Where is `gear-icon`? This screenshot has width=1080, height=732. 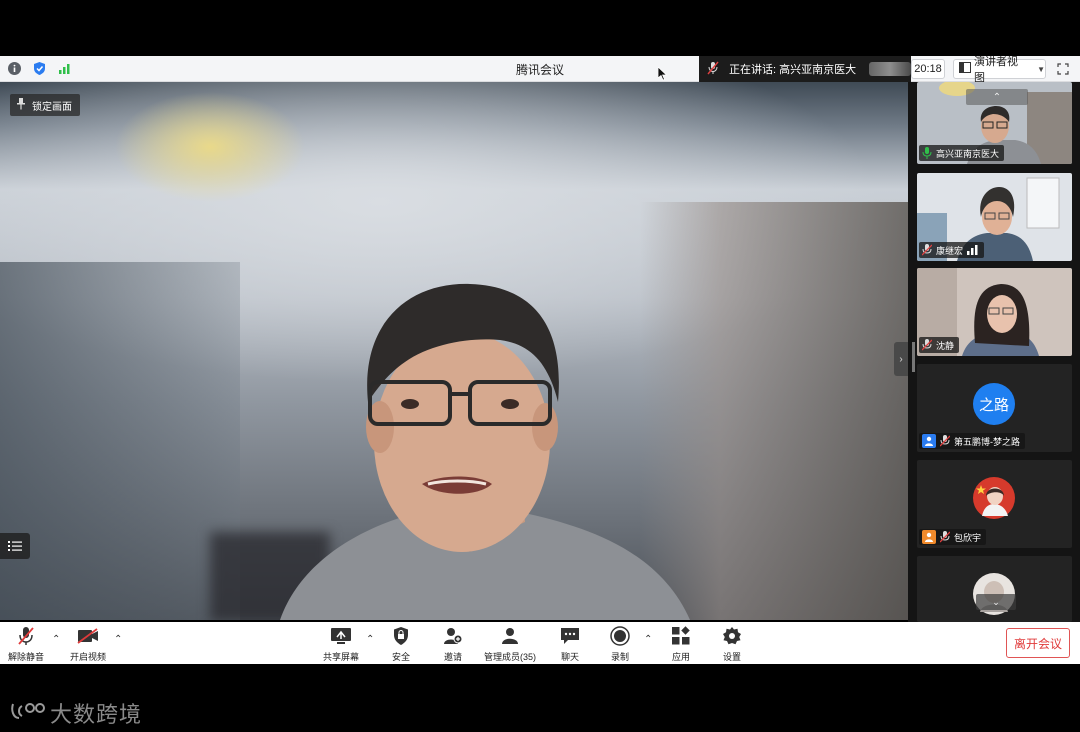 gear-icon is located at coordinates (732, 636).